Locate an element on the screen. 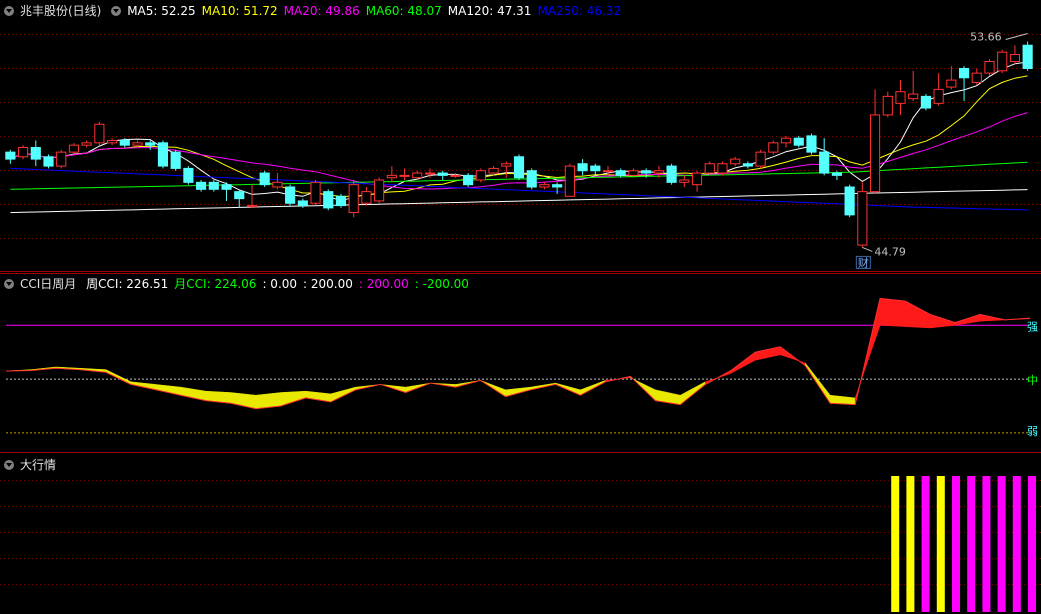  high-price-label: 53.66 is located at coordinates (986, 37).